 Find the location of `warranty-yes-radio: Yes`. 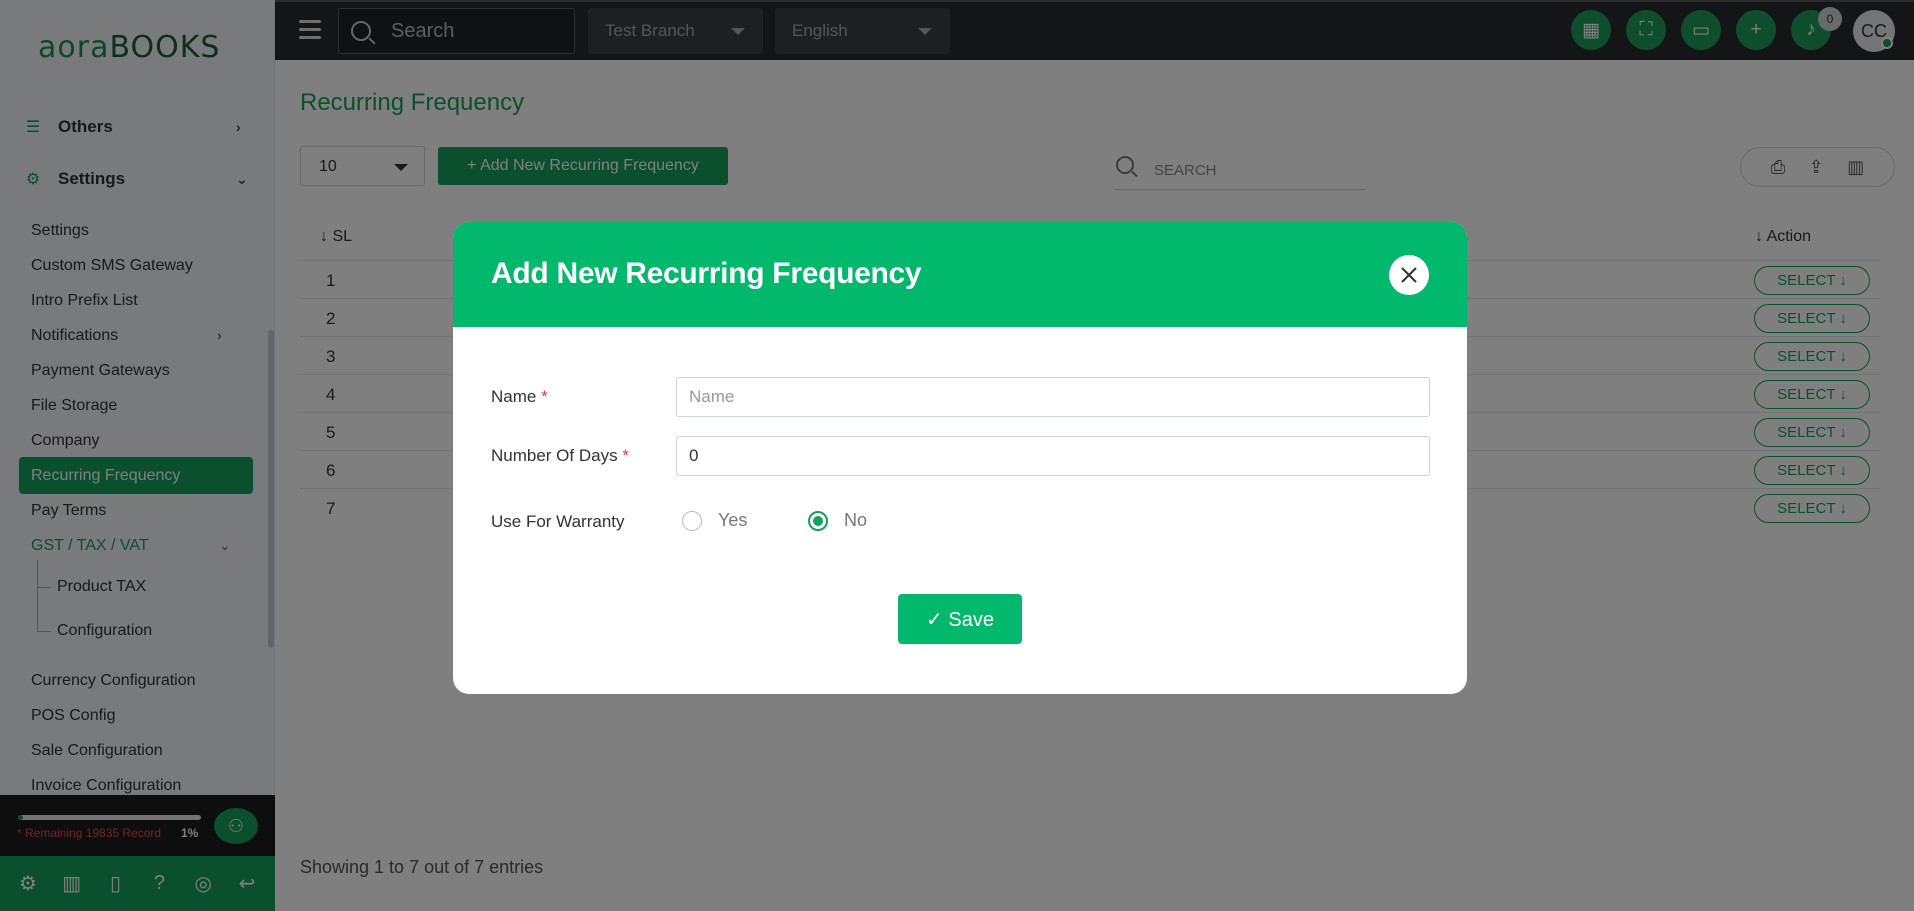

warranty-yes-radio: Yes is located at coordinates (714, 520).